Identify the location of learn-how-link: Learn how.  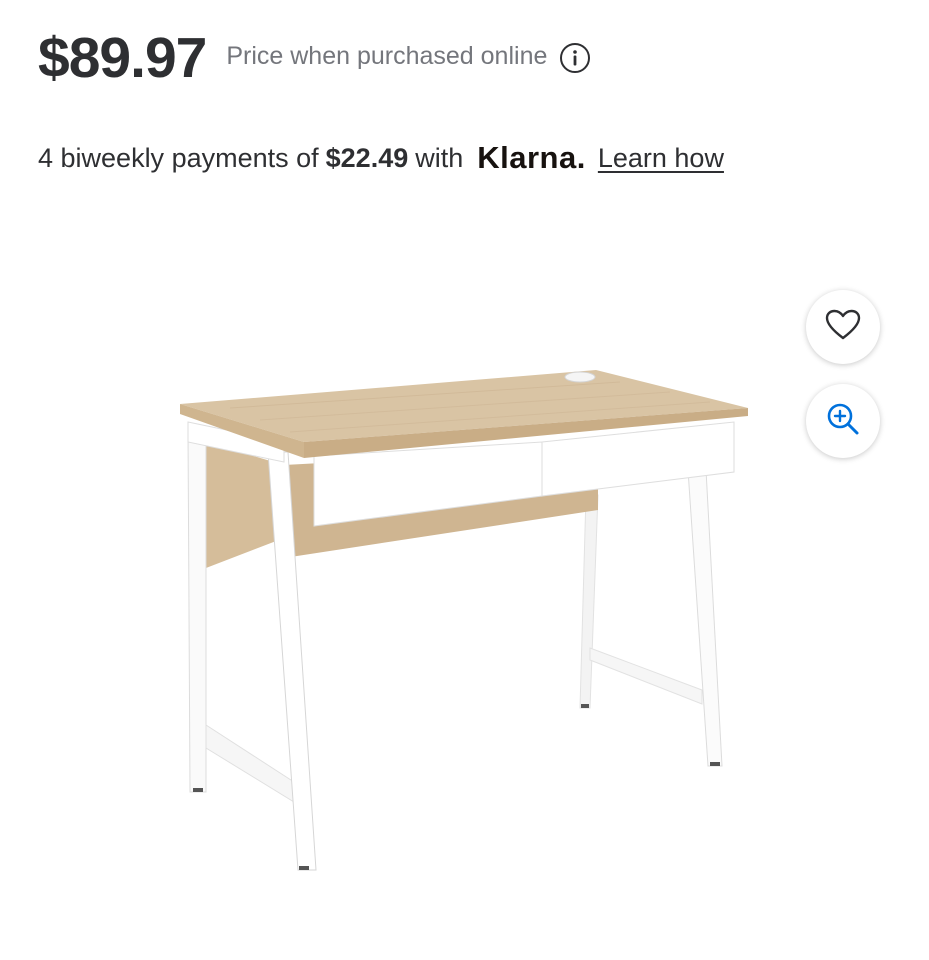
(661, 158).